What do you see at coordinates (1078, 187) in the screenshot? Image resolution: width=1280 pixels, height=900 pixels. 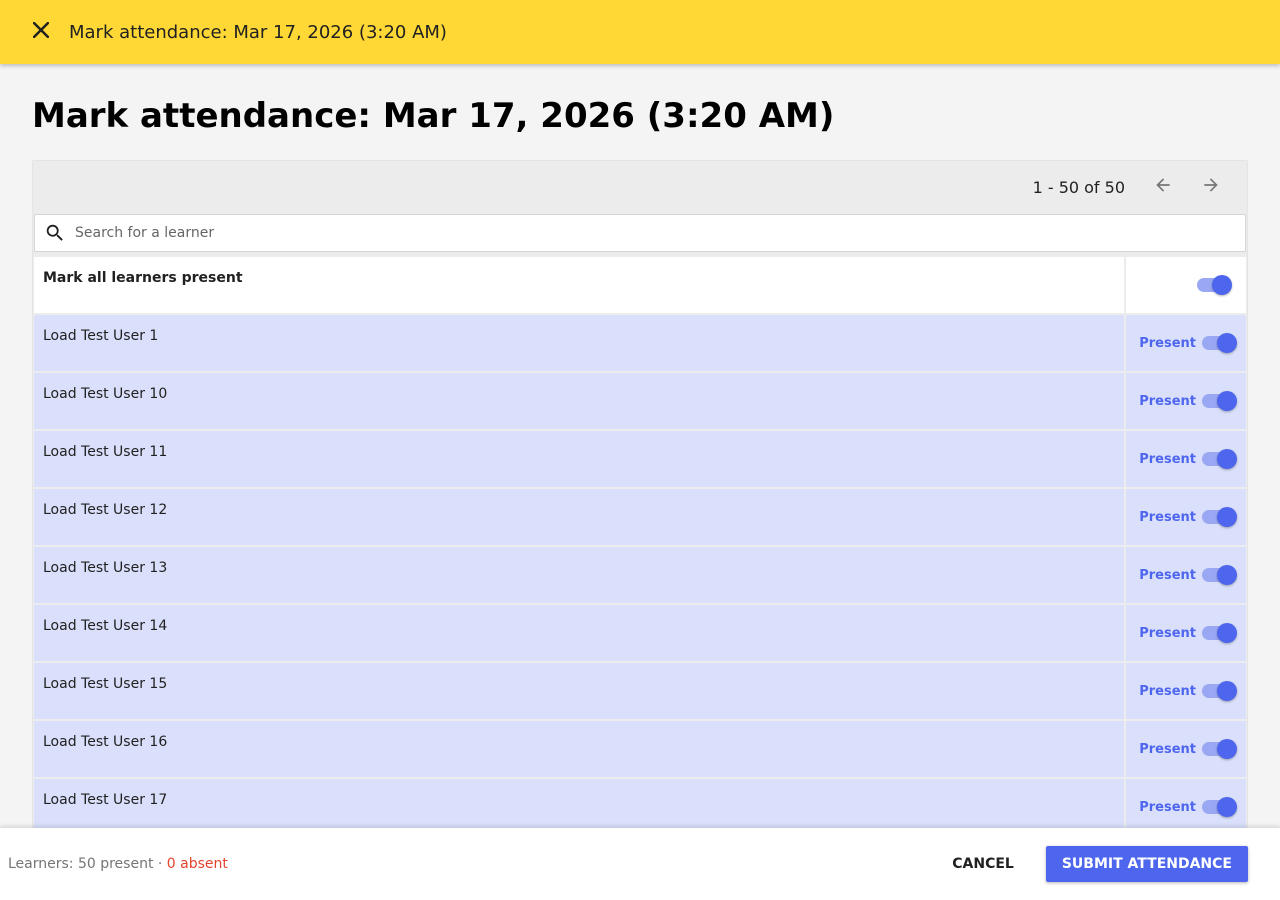 I see `pagination-range: 1 - 50 of 50` at bounding box center [1078, 187].